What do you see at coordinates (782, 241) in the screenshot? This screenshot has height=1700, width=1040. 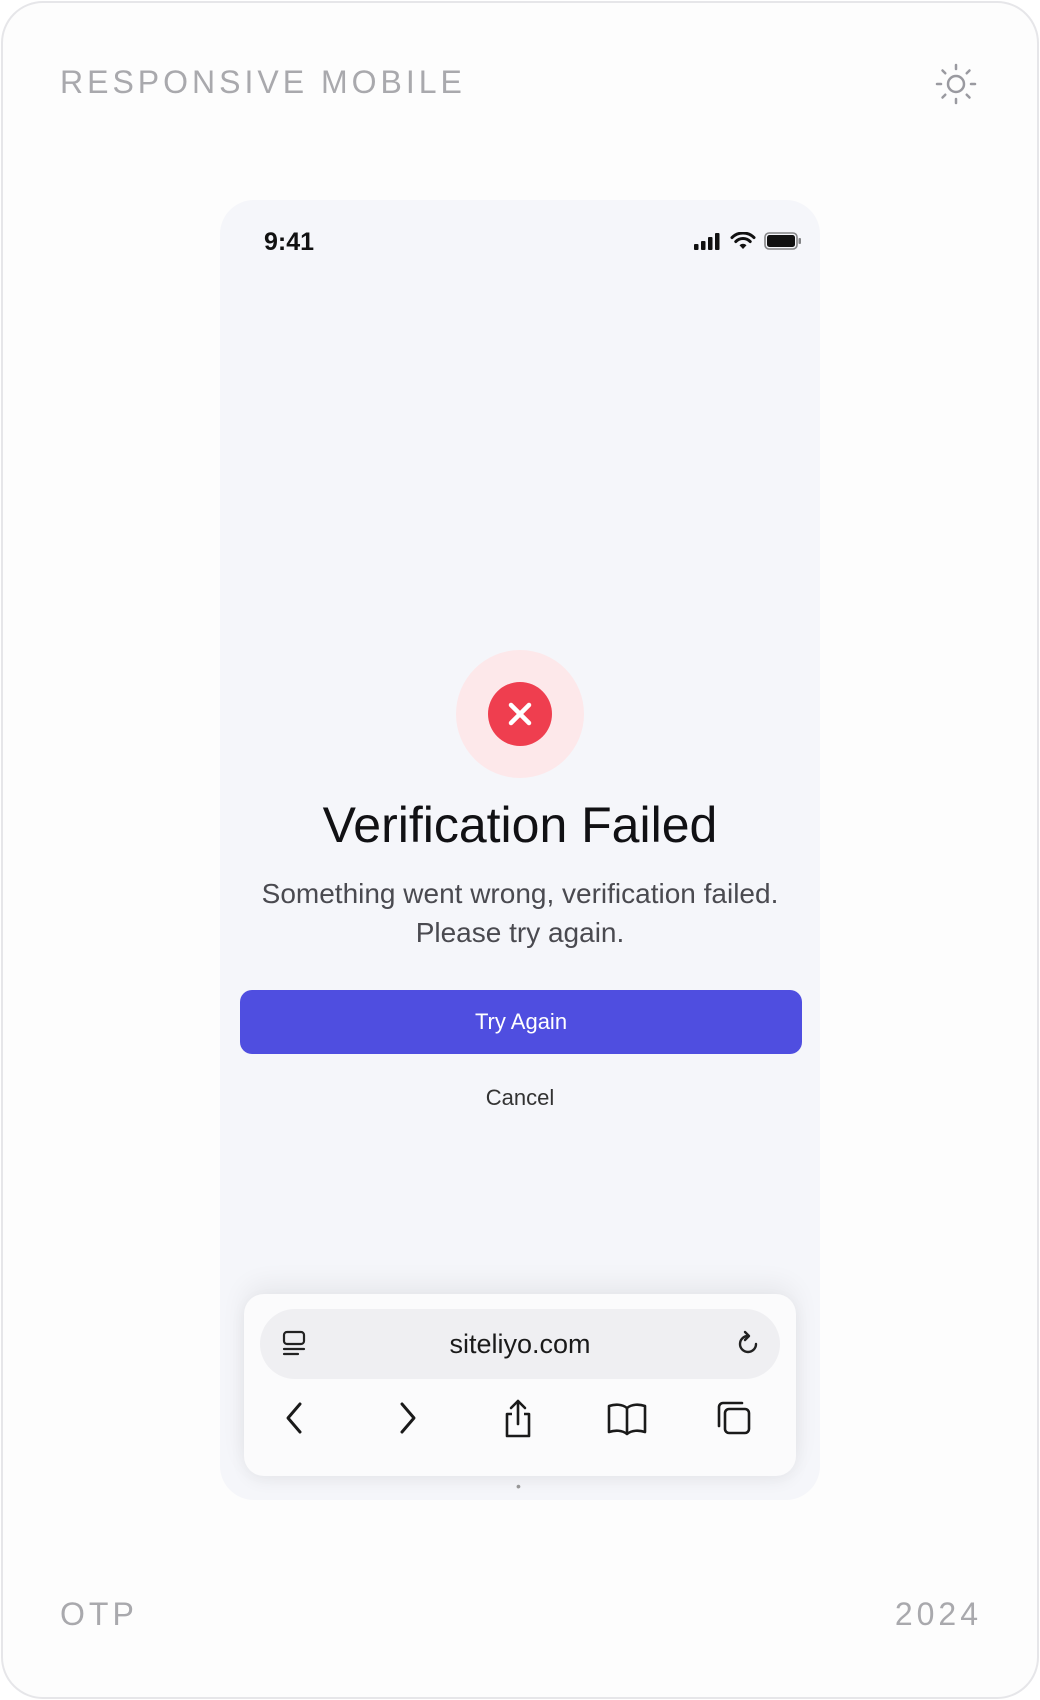 I see `battery-icon` at bounding box center [782, 241].